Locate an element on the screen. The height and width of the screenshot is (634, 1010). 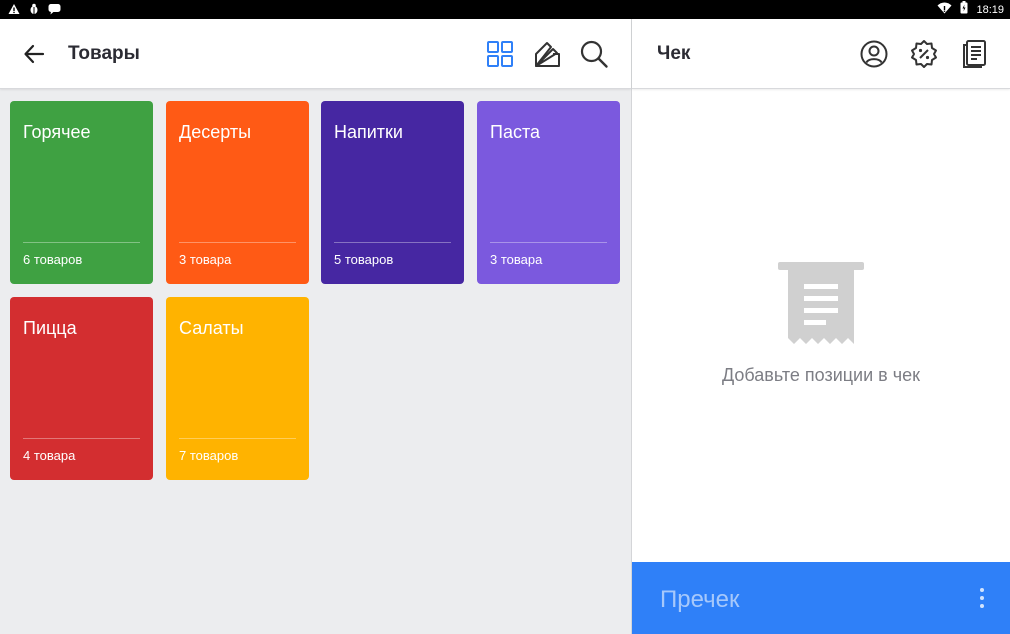
warning-icon is located at coordinates (14, 11).